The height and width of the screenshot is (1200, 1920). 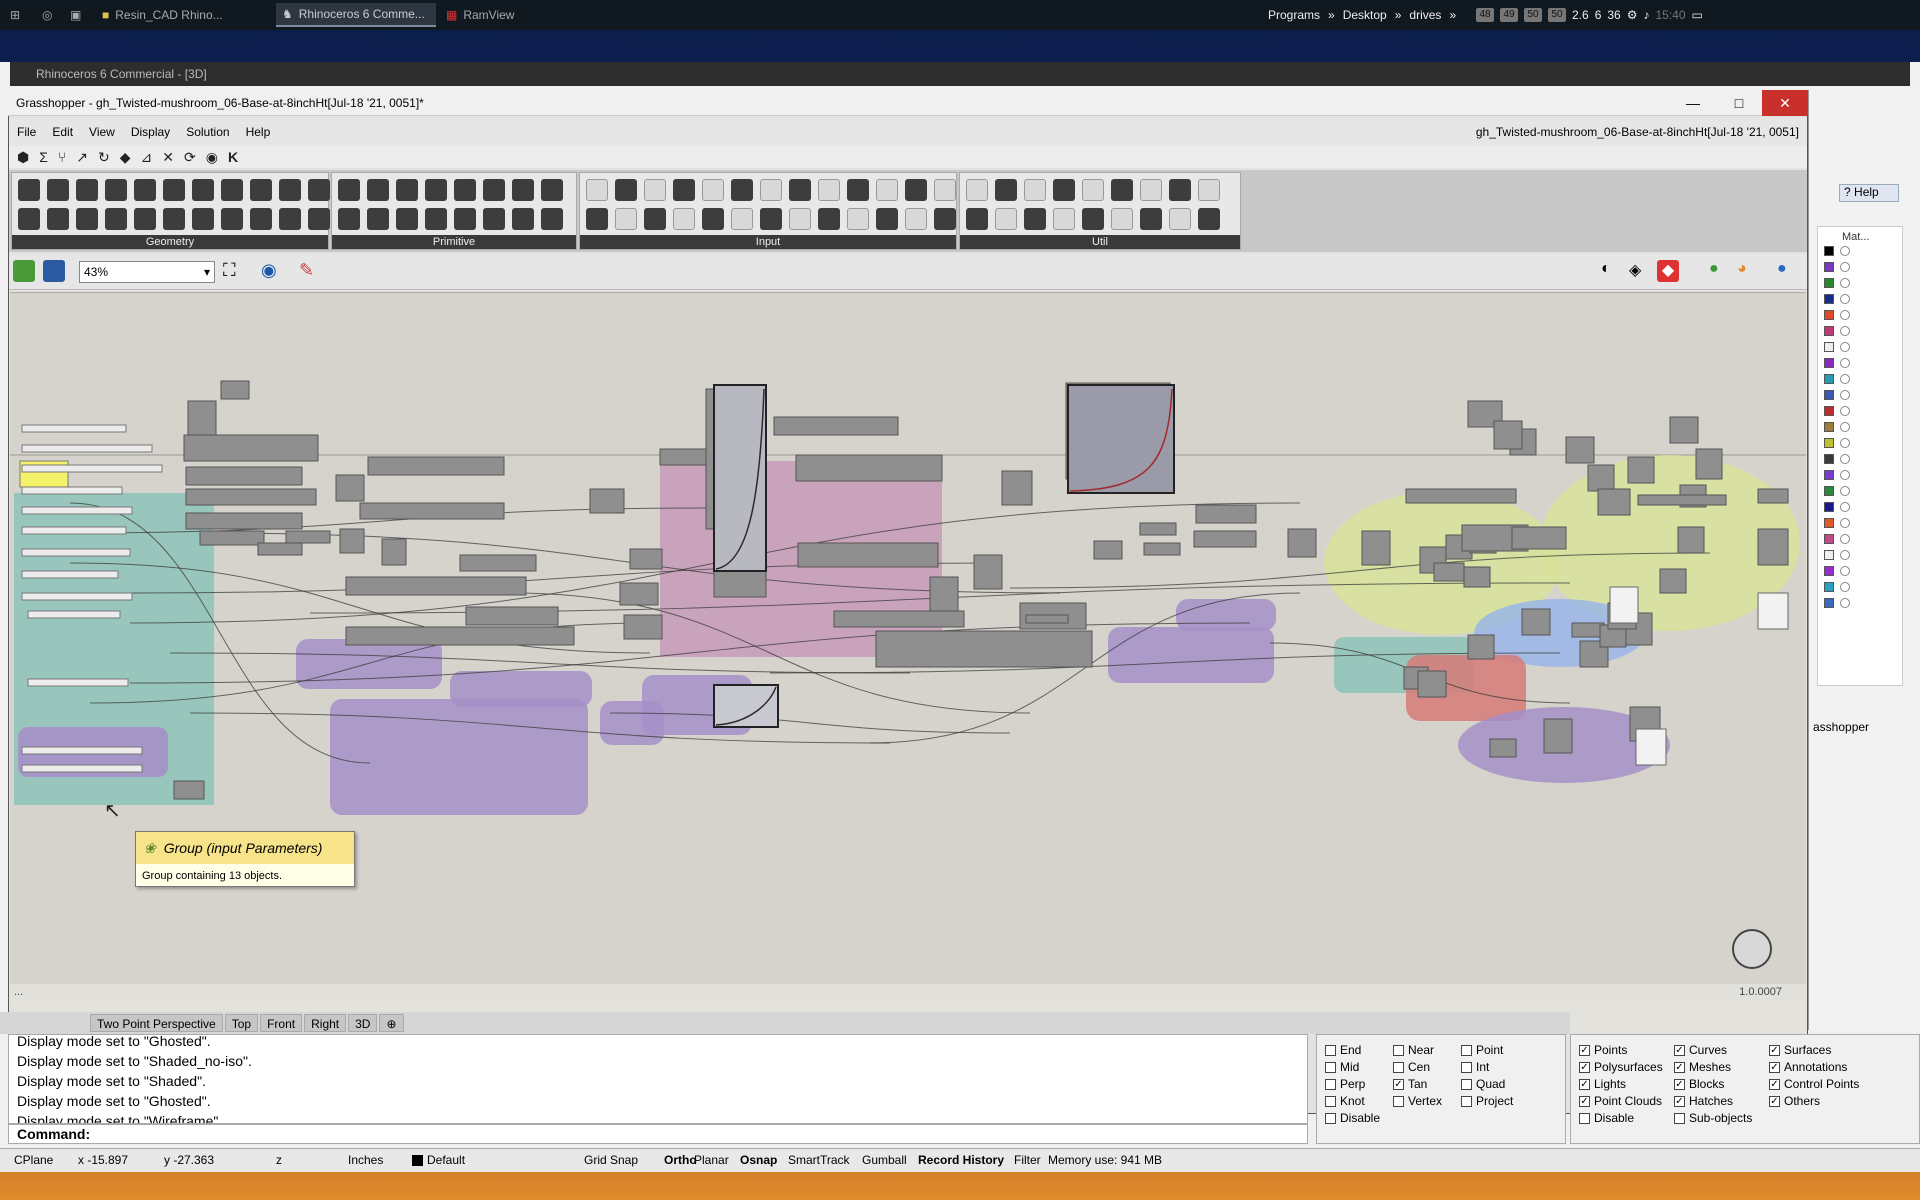 I want to click on preview-selected-icon: ◆, so click(x=1668, y=271).